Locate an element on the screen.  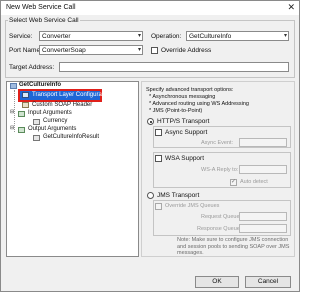
close-icon: ✕ is located at coordinates (291, 7).